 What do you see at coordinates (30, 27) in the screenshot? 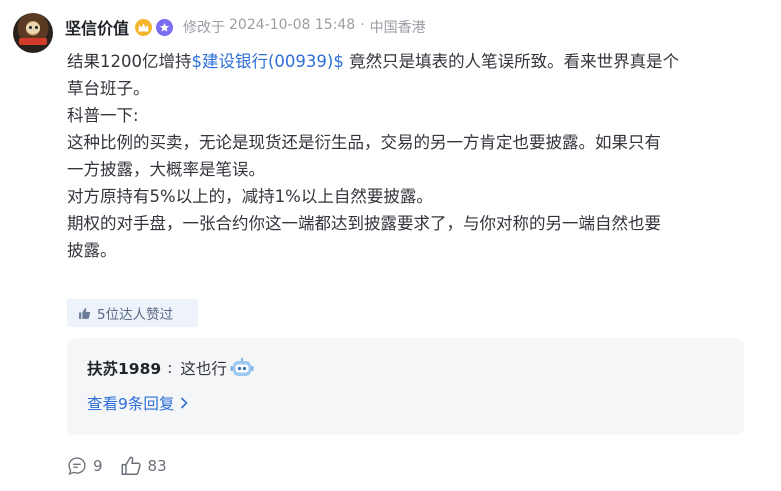
I see `avatar-eye-left` at bounding box center [30, 27].